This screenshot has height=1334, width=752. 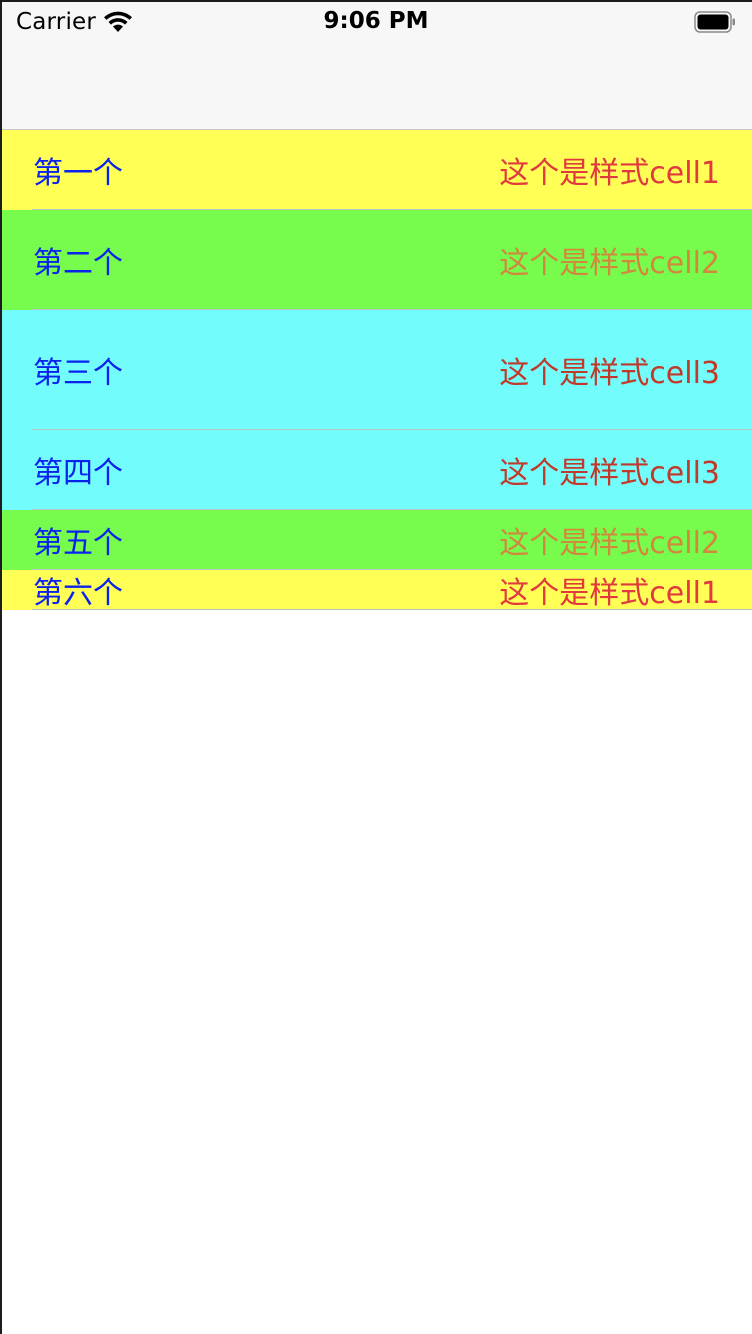 I want to click on table-row: 第四个 这个是样式cell3, so click(x=376, y=470).